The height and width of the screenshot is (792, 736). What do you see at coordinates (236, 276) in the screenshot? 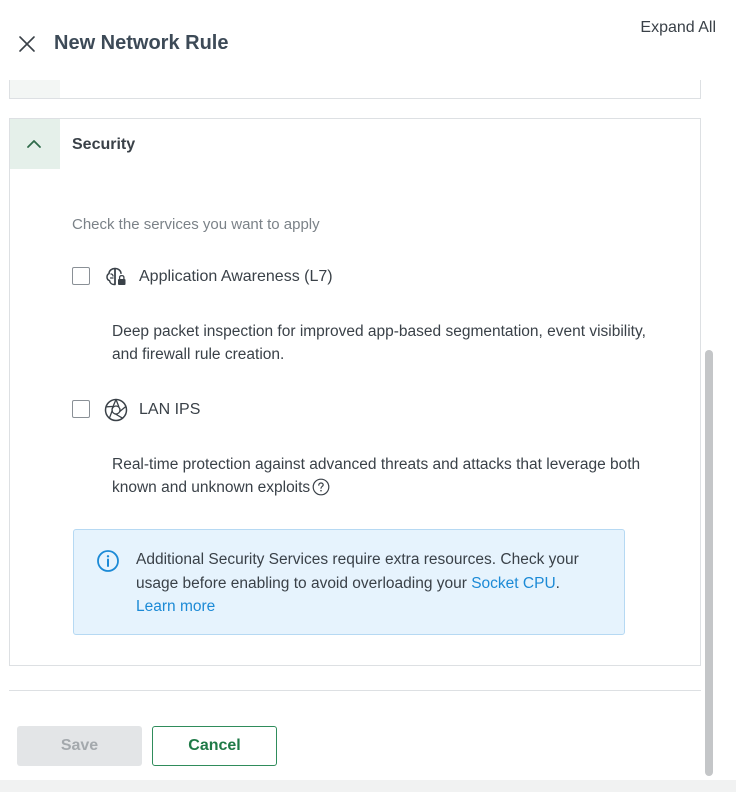
I see `application-awareness-label: Application Awareness (L7)` at bounding box center [236, 276].